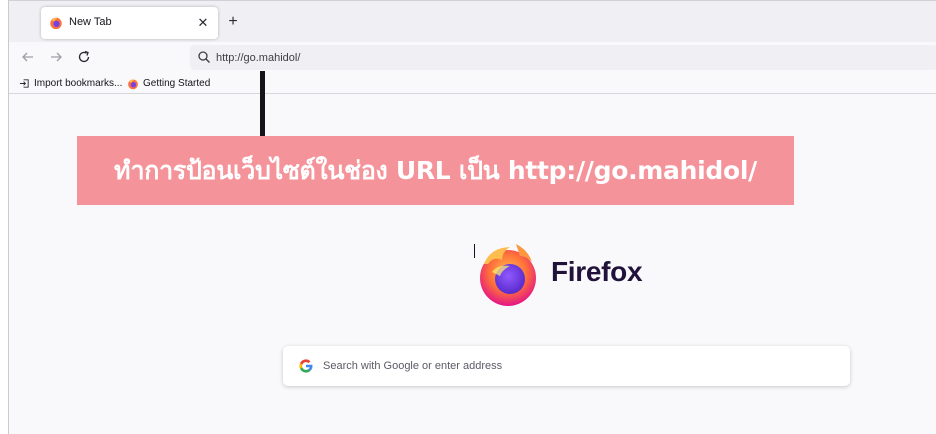  What do you see at coordinates (306, 366) in the screenshot?
I see `google-icon` at bounding box center [306, 366].